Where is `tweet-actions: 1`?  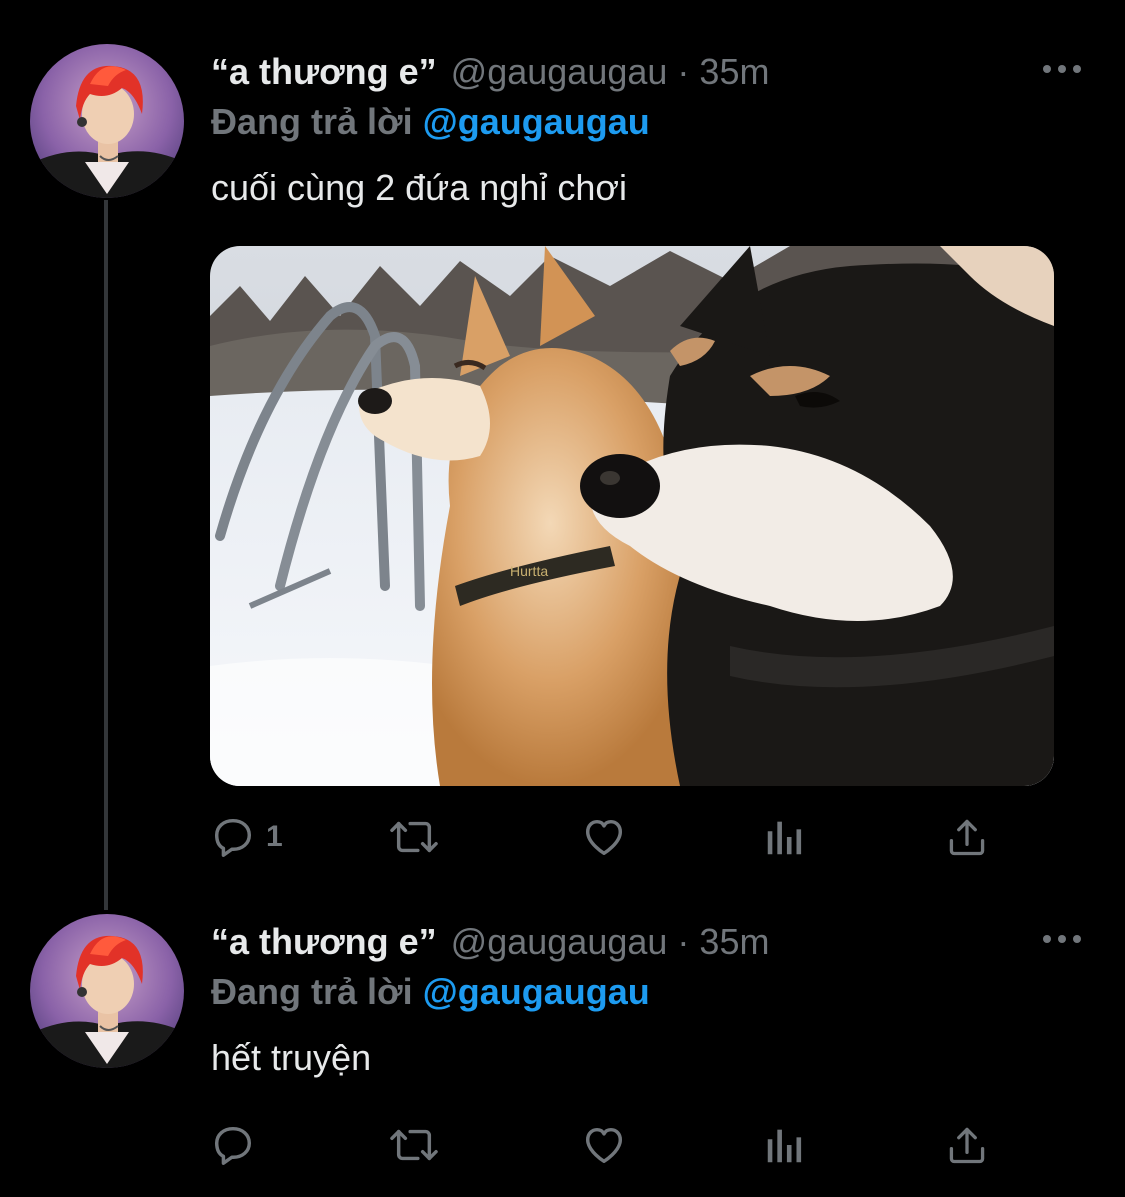
tweet-actions: 1 is located at coordinates (610, 837).